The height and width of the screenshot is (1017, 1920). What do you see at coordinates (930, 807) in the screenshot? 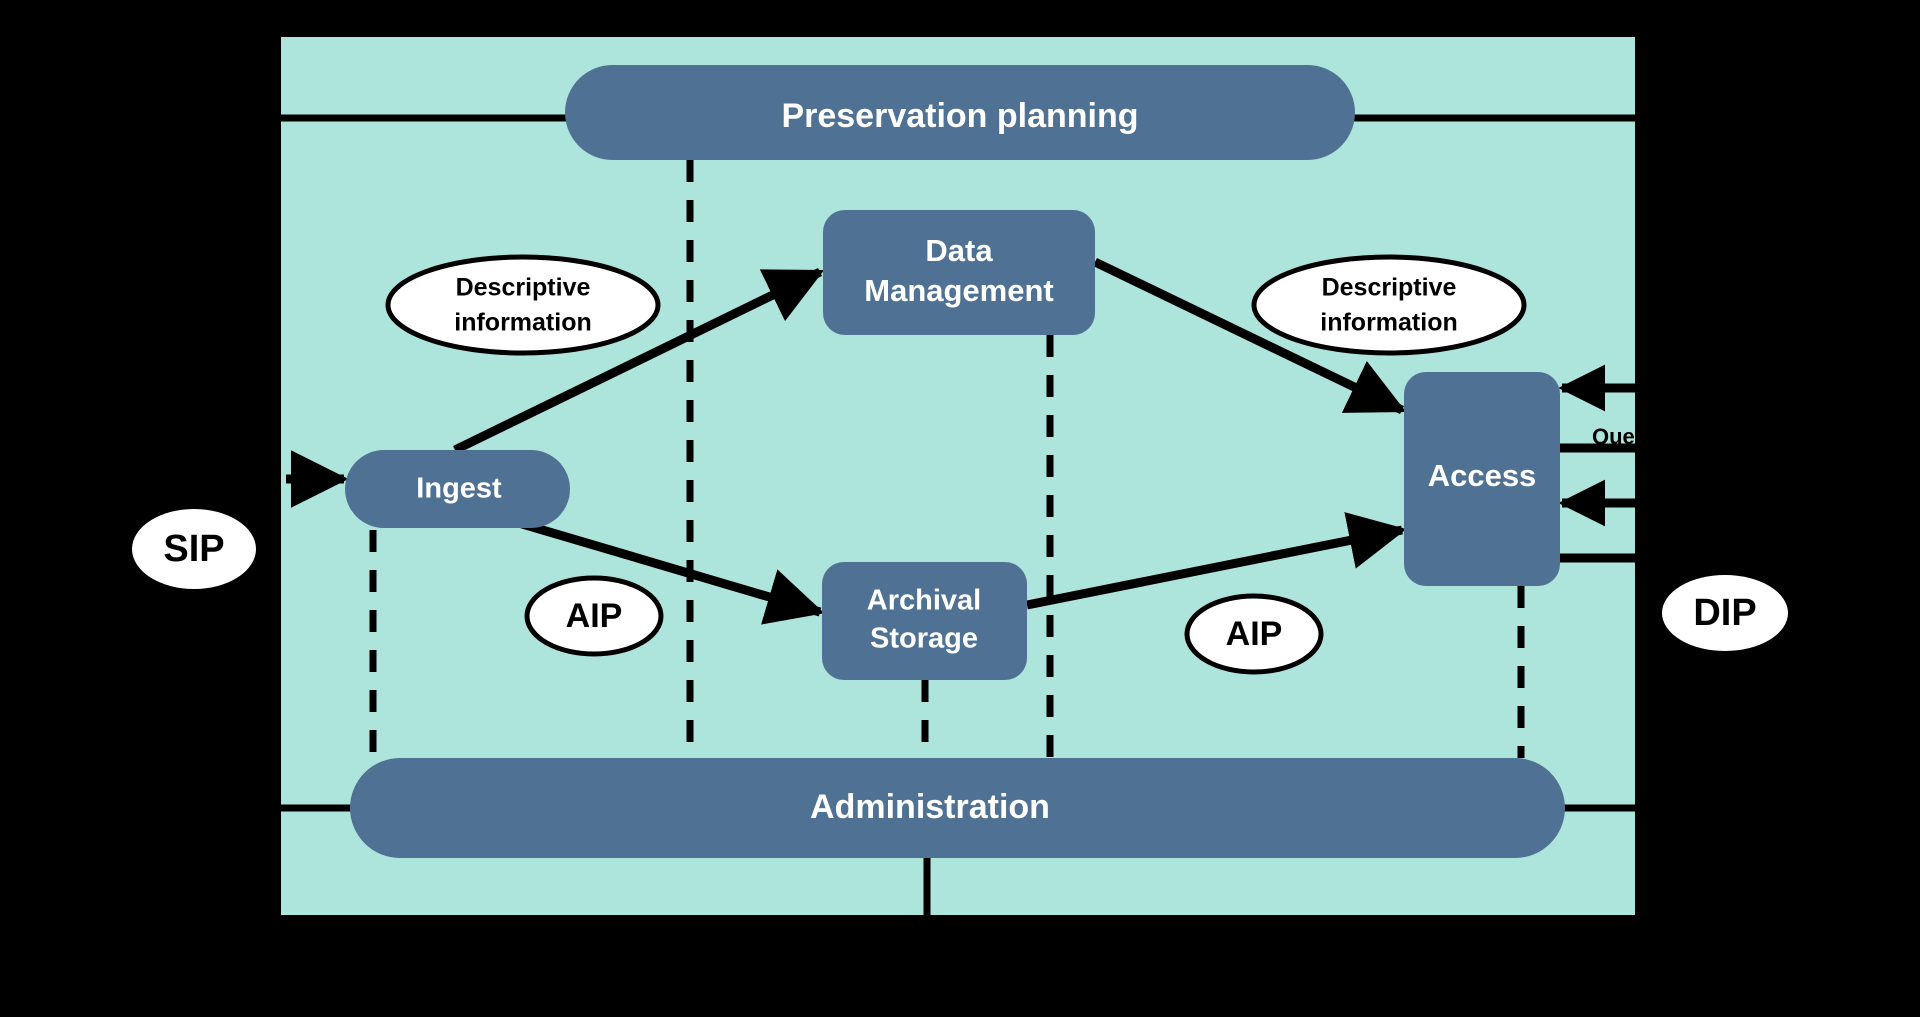
I see `entity-administration-label: Administration` at bounding box center [930, 807].